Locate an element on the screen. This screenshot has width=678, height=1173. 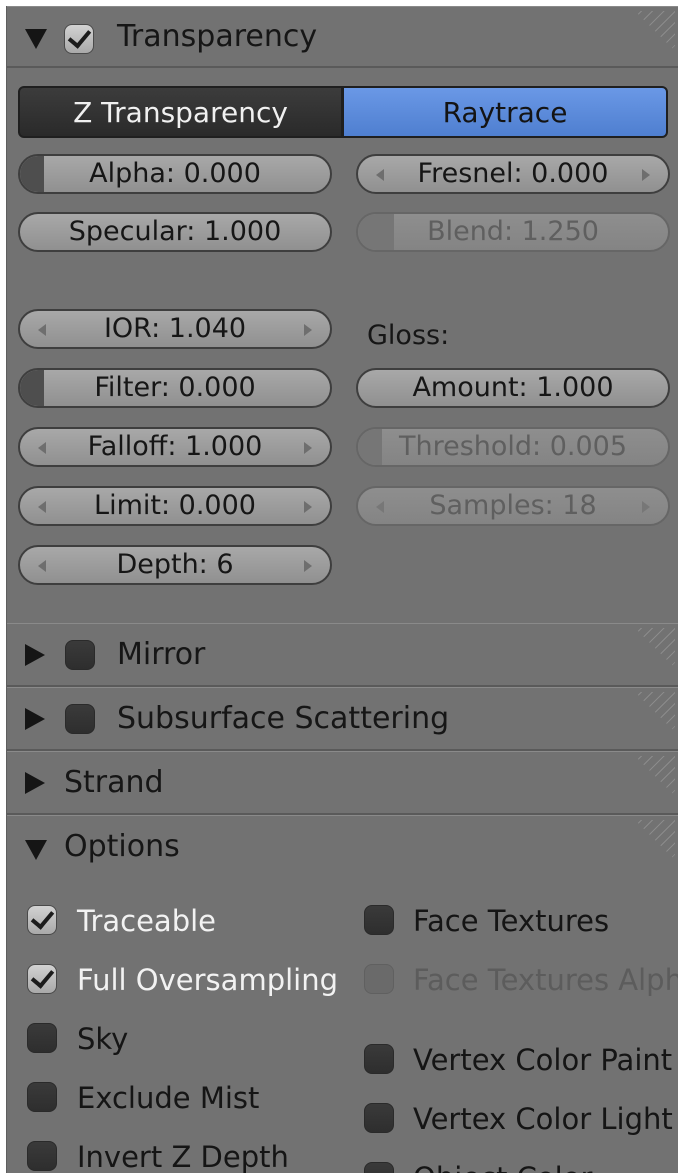
subsurface-scattering-title: Subsurface Scattering is located at coordinates (283, 718).